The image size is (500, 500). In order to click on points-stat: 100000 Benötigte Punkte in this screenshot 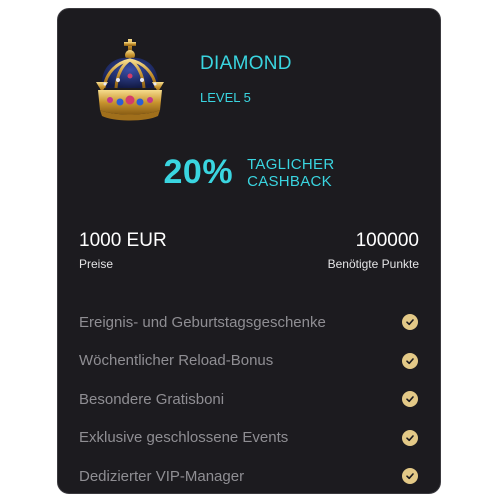, I will do `click(373, 250)`.